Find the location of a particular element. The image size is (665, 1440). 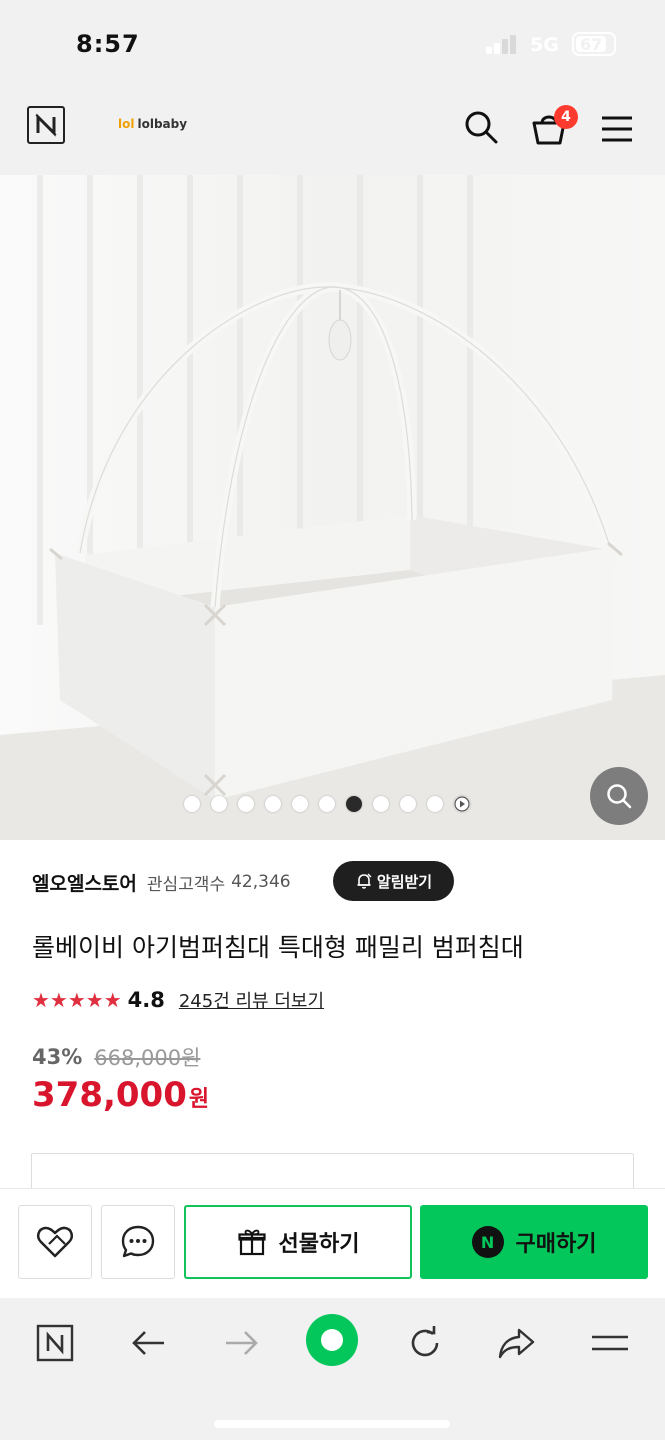

forward-arrow-icon is located at coordinates (241, 1343).